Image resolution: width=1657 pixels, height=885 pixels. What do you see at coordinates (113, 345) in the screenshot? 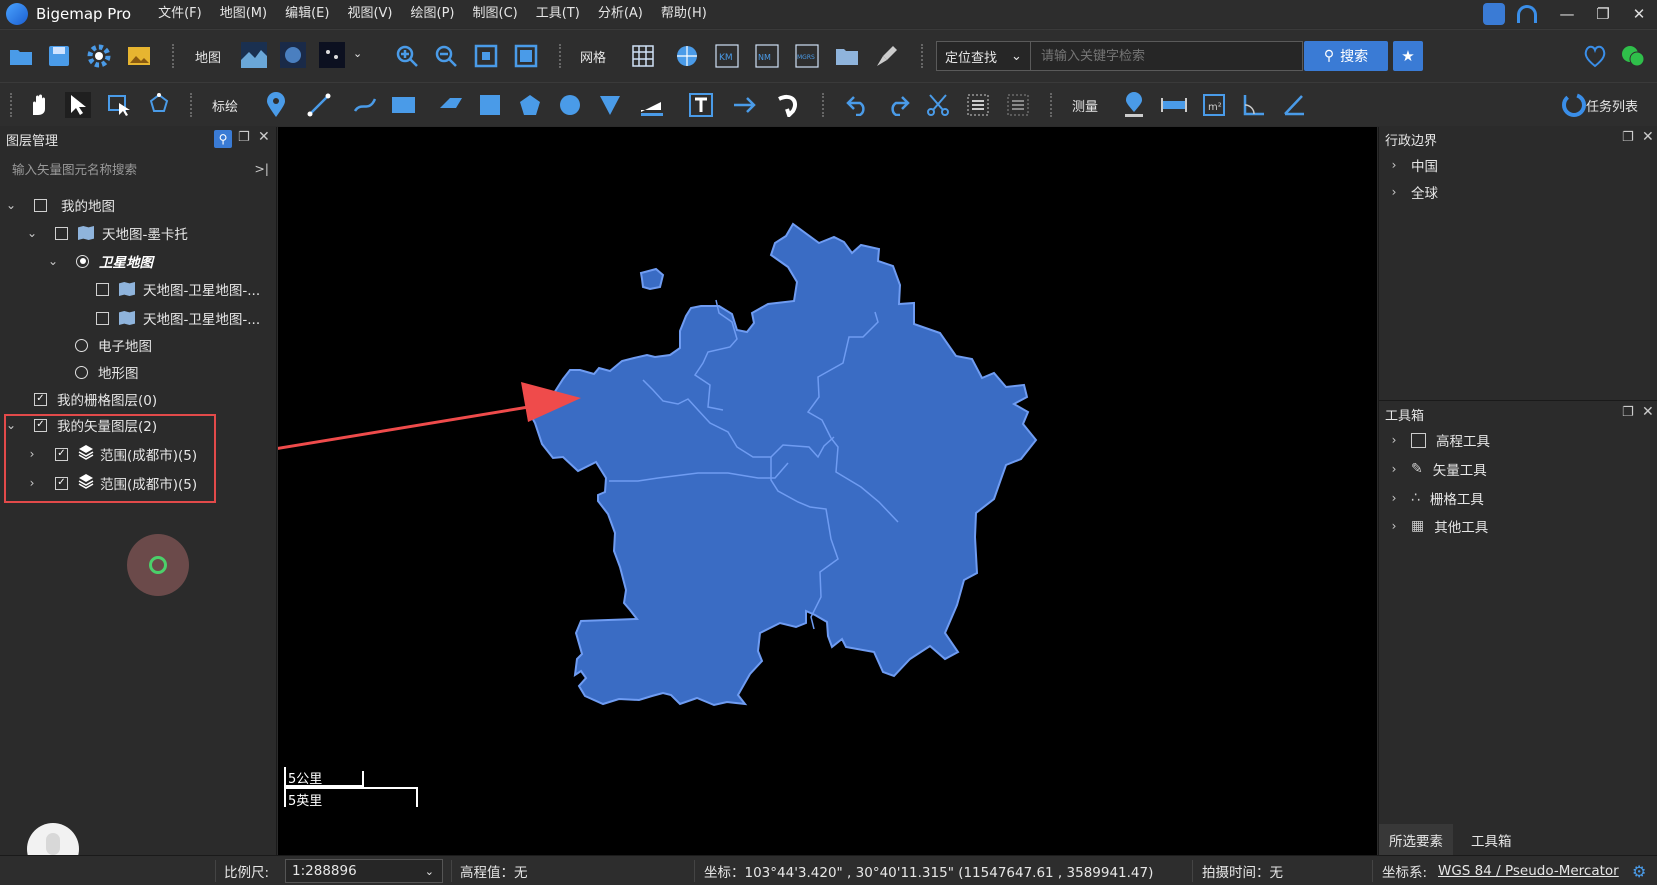
I see `tree-node-electronic-map: 电子地图` at bounding box center [113, 345].